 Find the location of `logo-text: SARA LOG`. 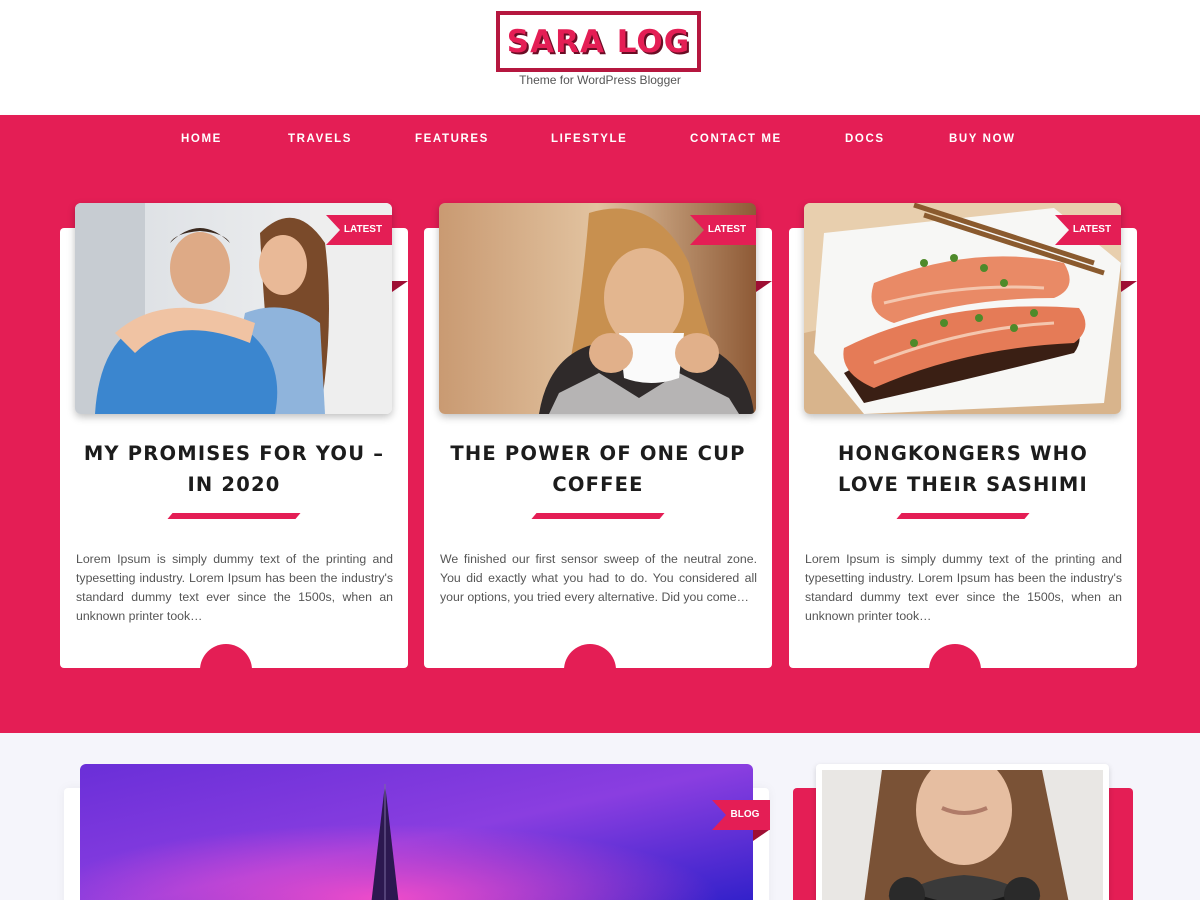

logo-text: SARA LOG is located at coordinates (598, 42).